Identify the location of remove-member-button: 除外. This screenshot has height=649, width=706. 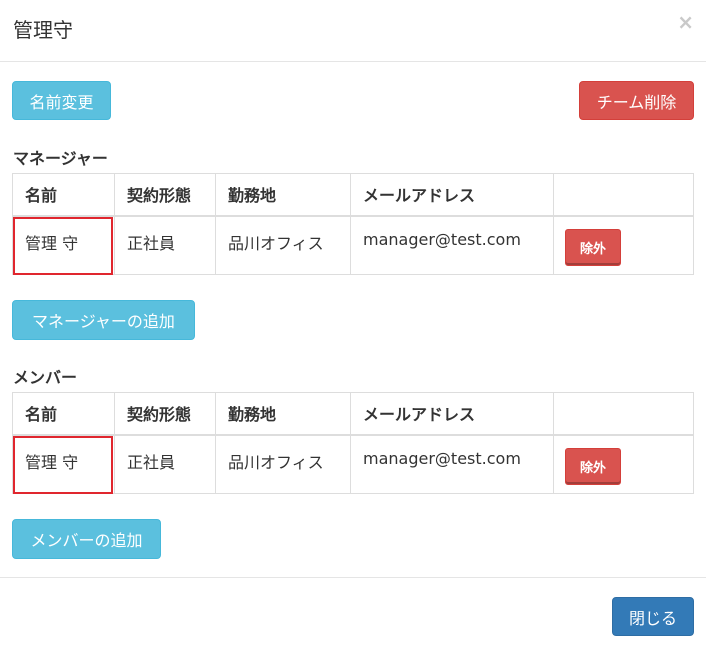
(593, 466).